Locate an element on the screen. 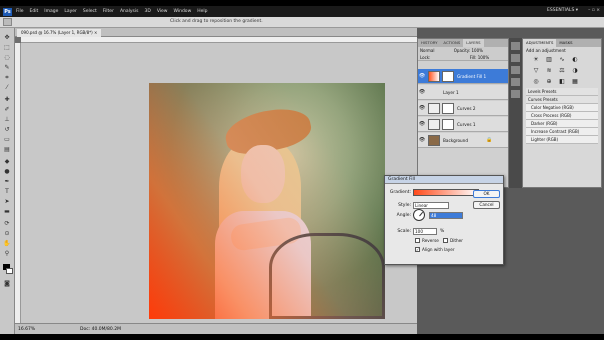 This screenshot has width=604, height=340. menu-view: View is located at coordinates (162, 11).